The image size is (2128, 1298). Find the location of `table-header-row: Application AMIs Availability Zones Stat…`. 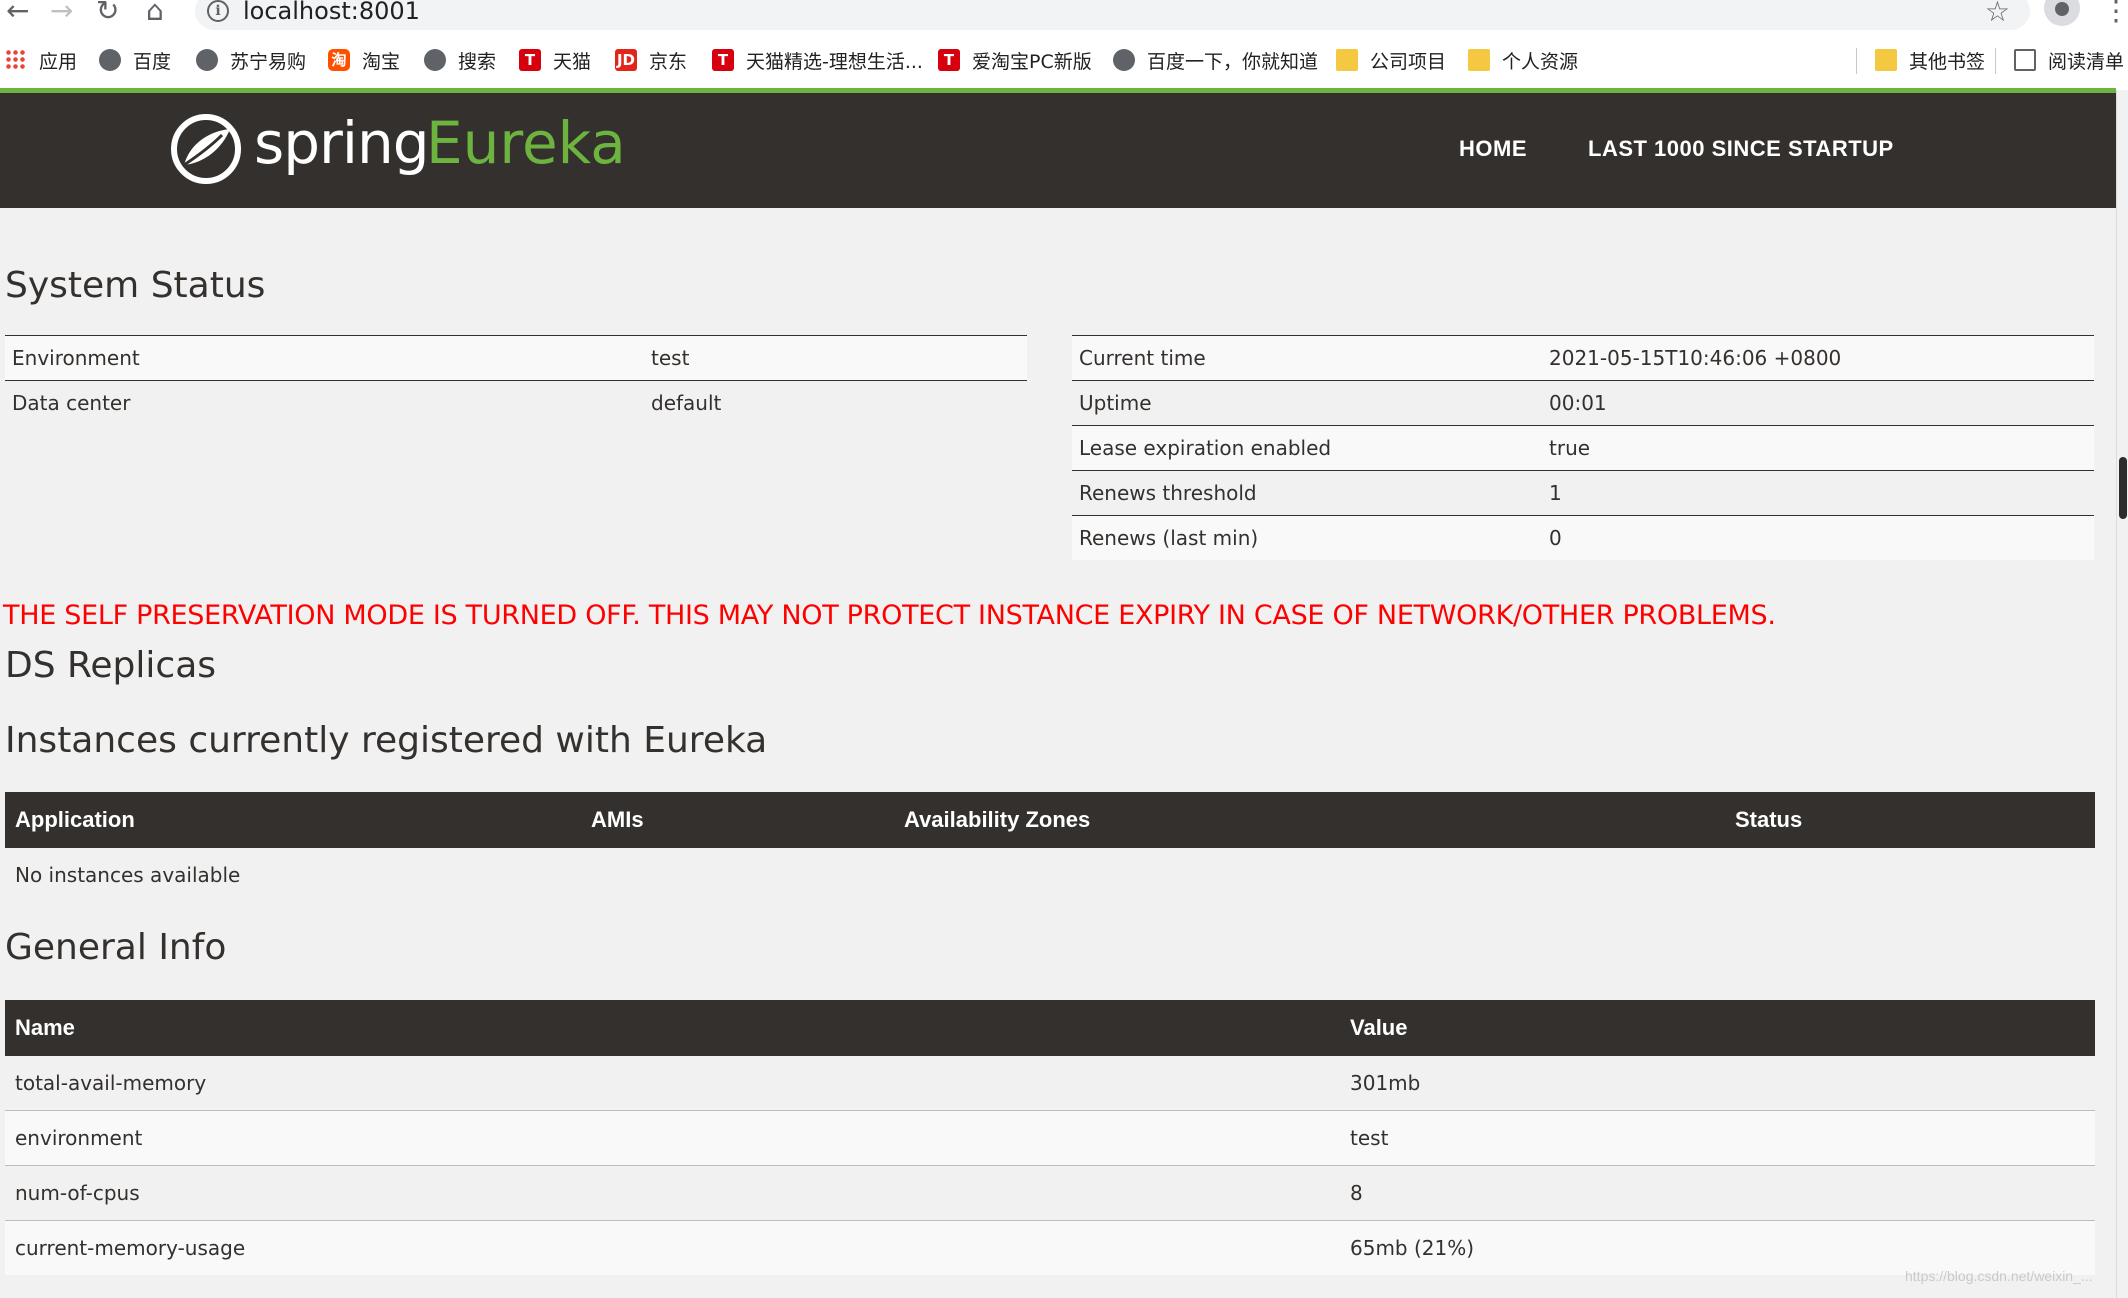

table-header-row: Application AMIs Availability Zones Stat… is located at coordinates (1050, 820).